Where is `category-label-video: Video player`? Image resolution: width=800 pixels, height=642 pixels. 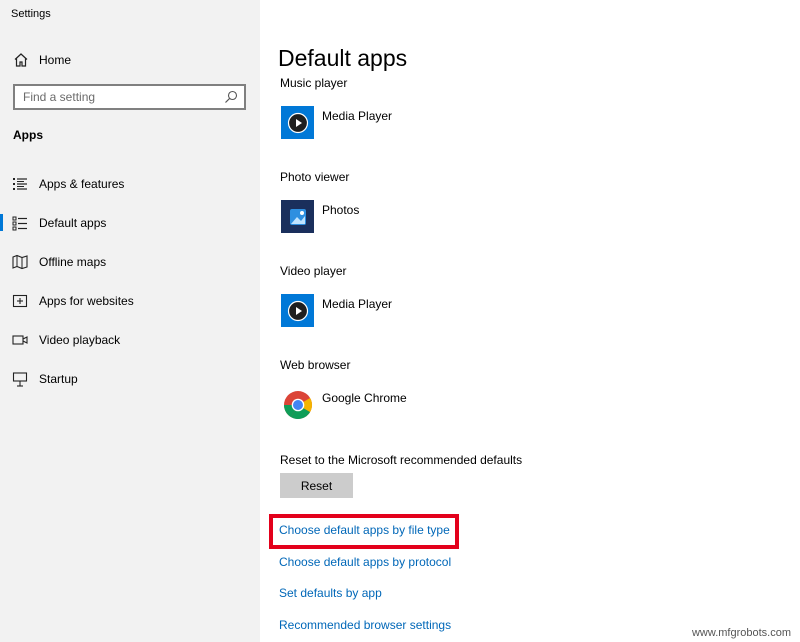
category-label-video: Video player is located at coordinates (313, 271).